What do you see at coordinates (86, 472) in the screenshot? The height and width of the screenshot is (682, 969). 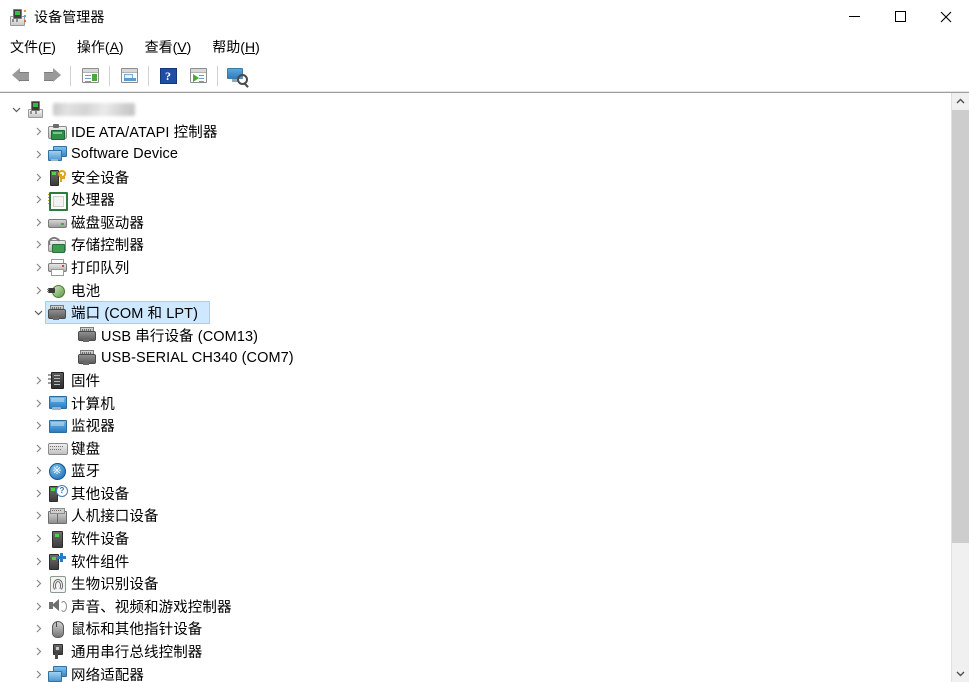 I see `tree-item-label: 蓝牙` at bounding box center [86, 472].